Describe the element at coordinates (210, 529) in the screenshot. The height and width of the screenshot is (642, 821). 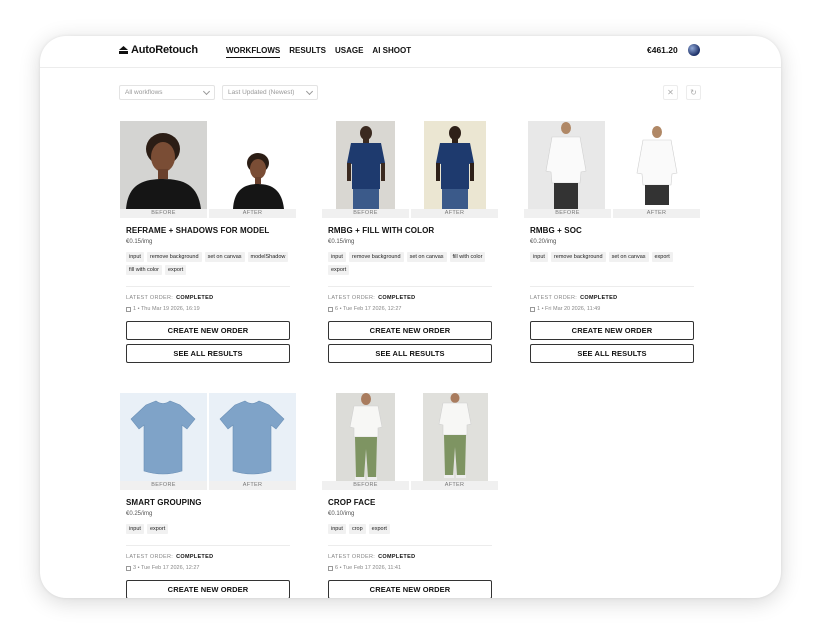
I see `workflow-steps: input export` at that location.